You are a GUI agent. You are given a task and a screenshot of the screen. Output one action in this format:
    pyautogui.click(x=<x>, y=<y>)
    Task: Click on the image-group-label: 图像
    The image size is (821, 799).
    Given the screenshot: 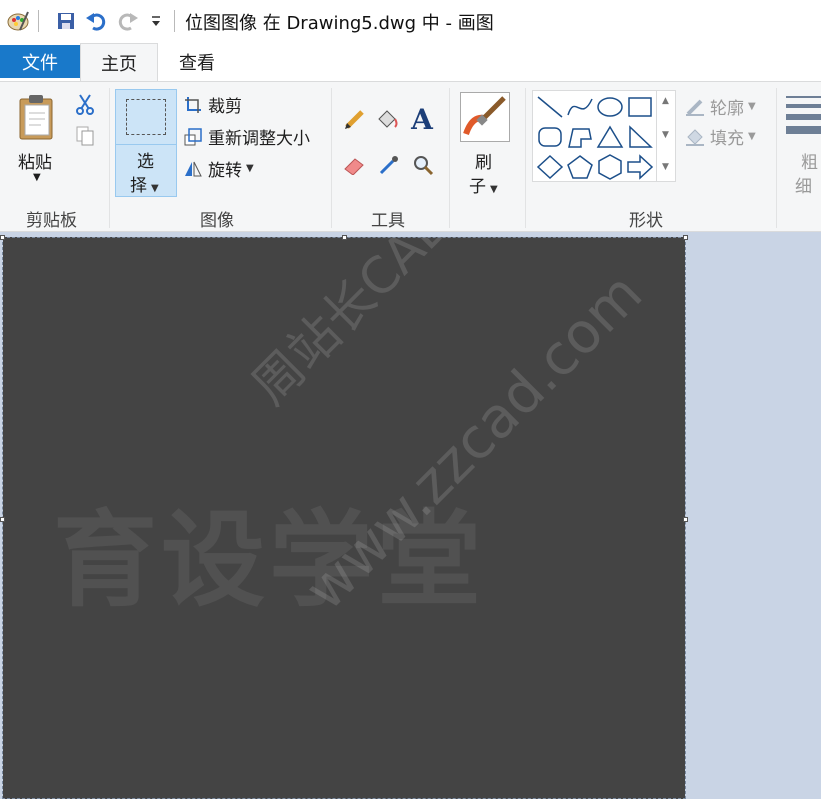 What is the action you would take?
    pyautogui.click(x=217, y=221)
    